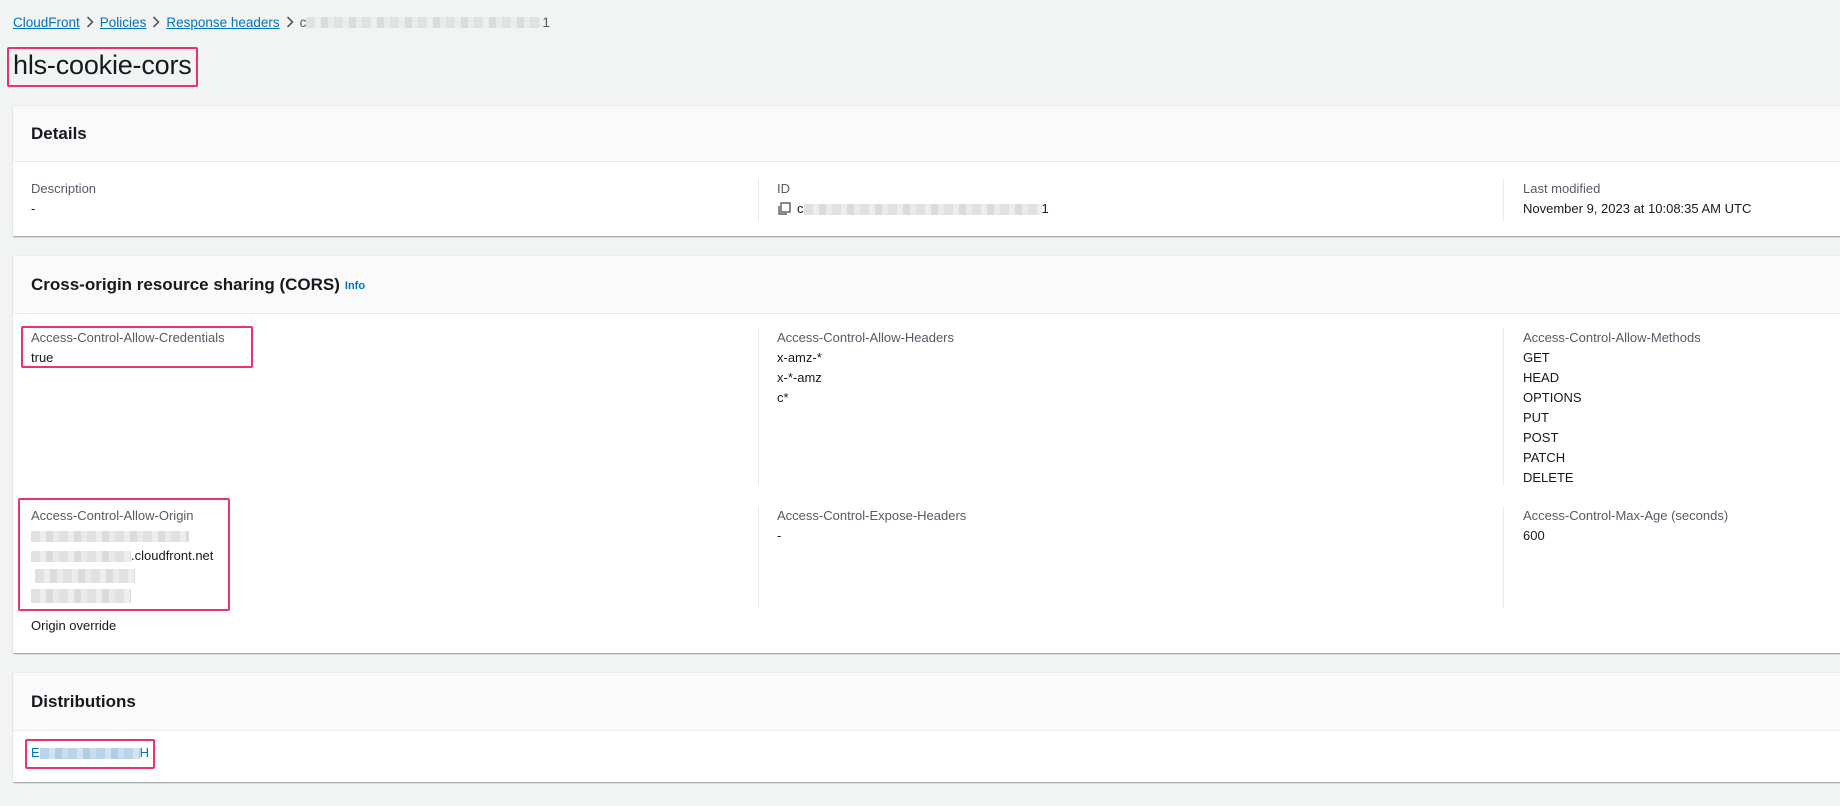 This screenshot has width=1840, height=806. Describe the element at coordinates (303, 22) in the screenshot. I see `breadcrumb-current-prefix: c` at that location.